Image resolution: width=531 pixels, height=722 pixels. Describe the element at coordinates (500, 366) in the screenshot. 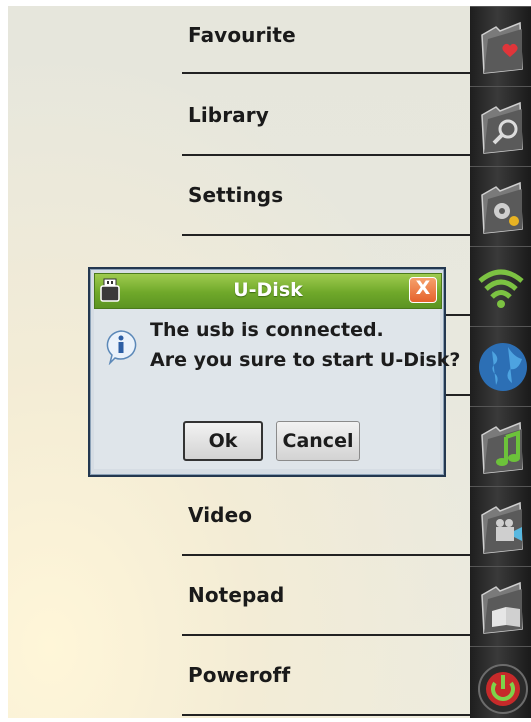

I see `globe-icon` at that location.